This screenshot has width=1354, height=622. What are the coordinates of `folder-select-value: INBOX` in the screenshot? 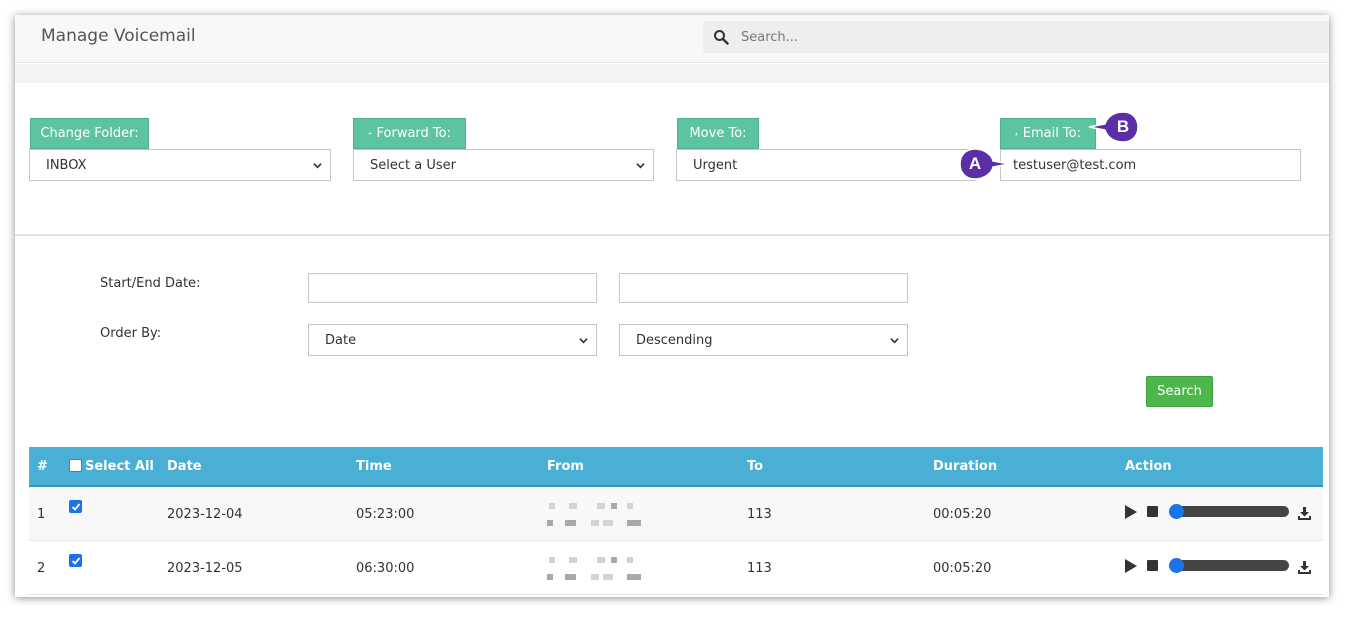 It's located at (66, 165).